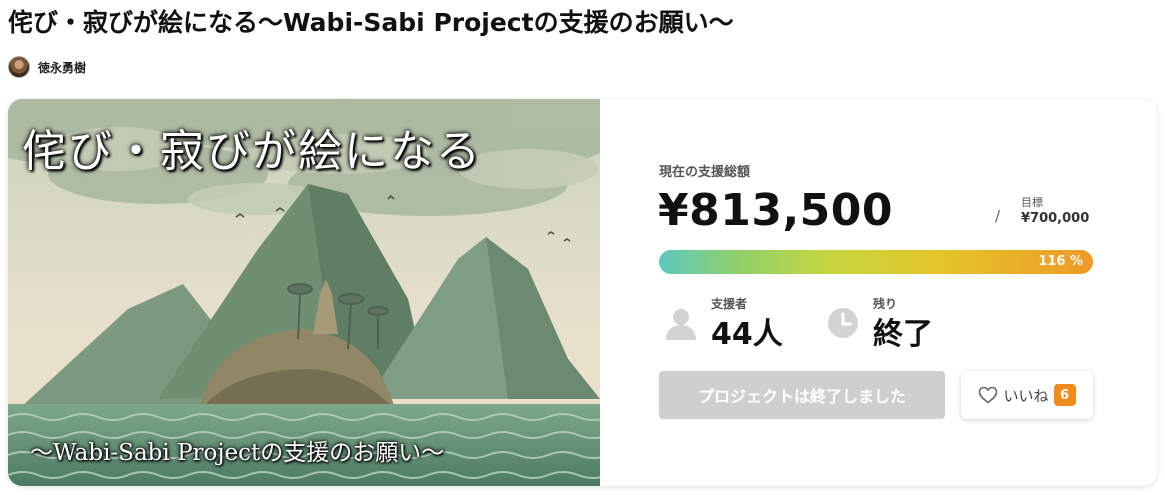 This screenshot has width=1165, height=495. What do you see at coordinates (988, 395) in the screenshot?
I see `heart-icon` at bounding box center [988, 395].